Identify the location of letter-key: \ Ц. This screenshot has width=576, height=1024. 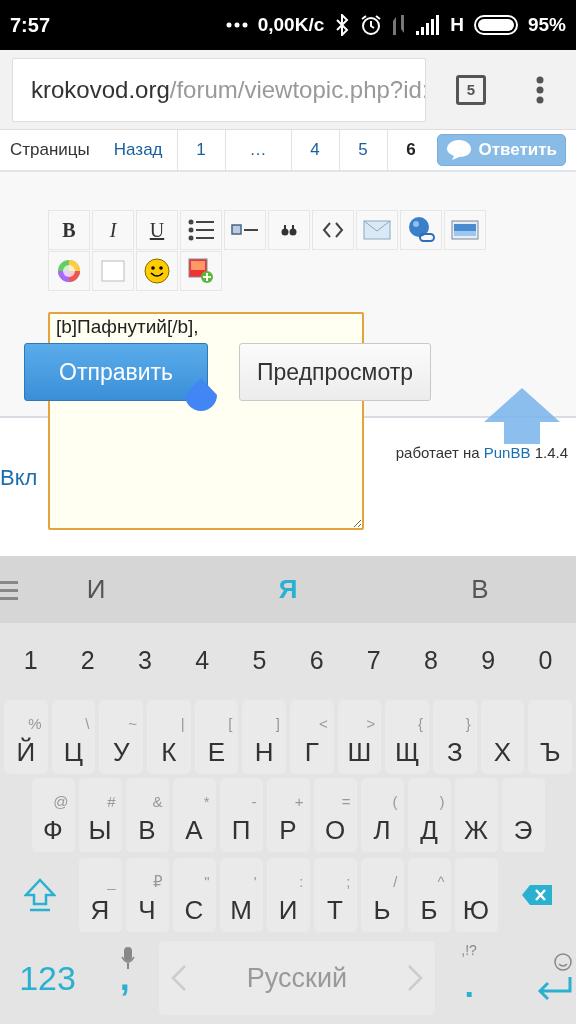
(73, 737).